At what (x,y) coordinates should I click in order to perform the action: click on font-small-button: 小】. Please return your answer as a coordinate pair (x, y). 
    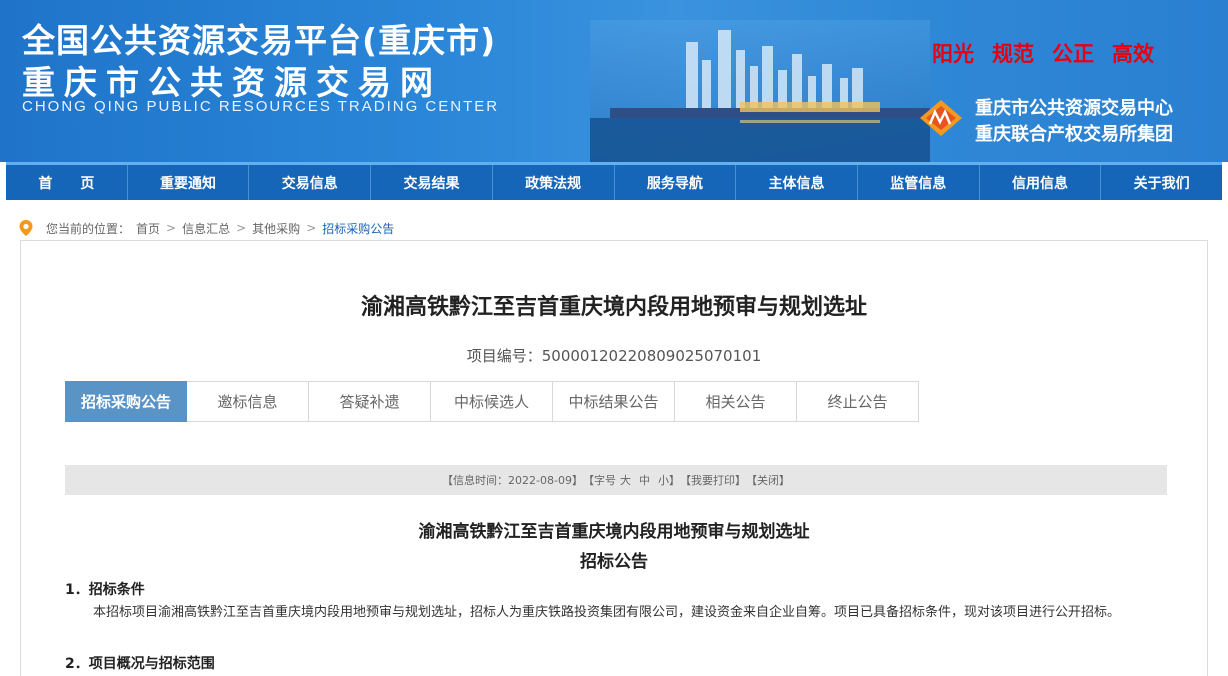
    Looking at the image, I should click on (669, 480).